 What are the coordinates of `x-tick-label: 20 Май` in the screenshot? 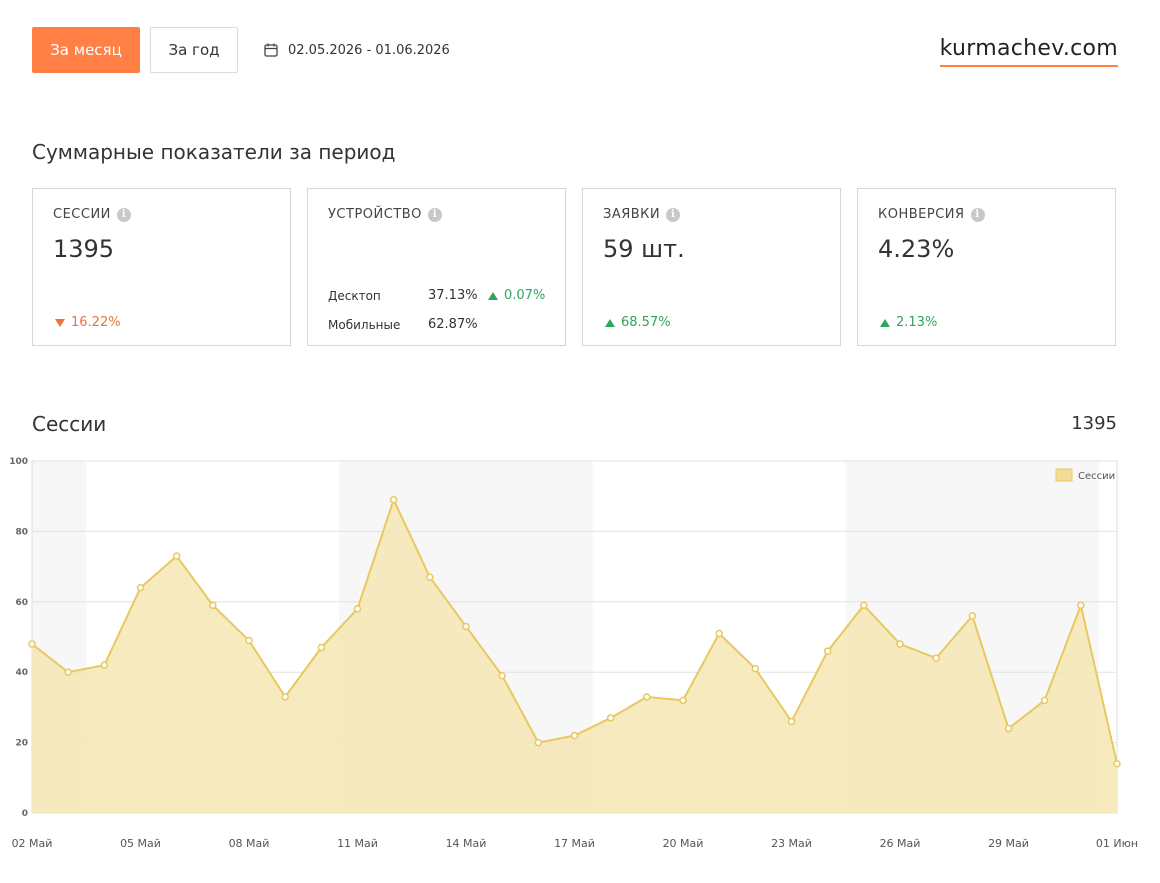 It's located at (683, 843).